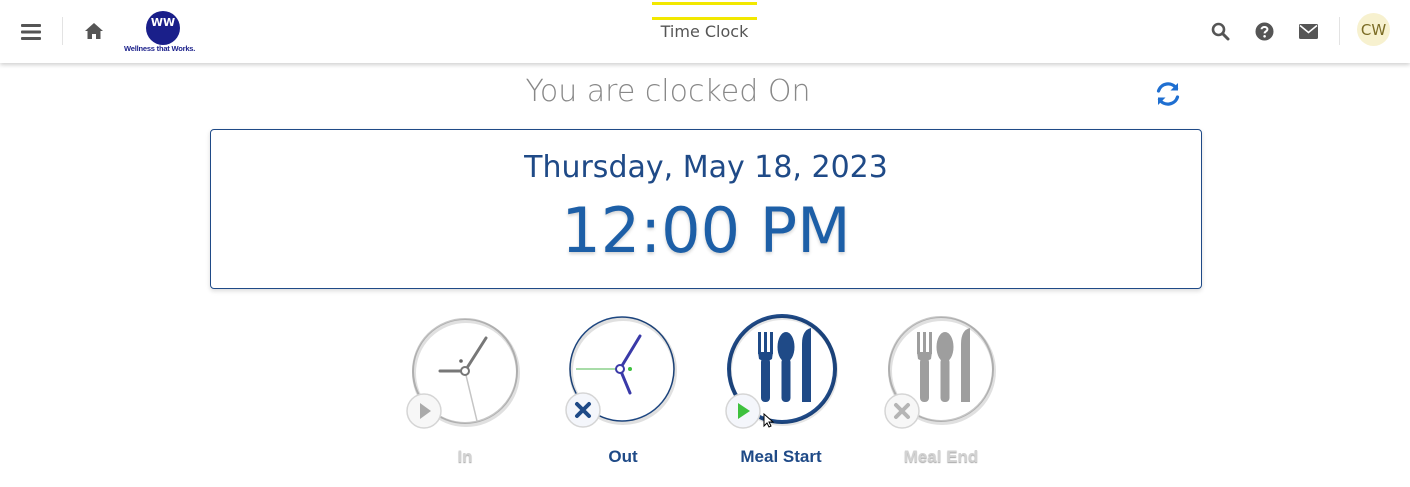 Image resolution: width=1410 pixels, height=487 pixels. What do you see at coordinates (706, 230) in the screenshot?
I see `current-time: 12:00 PM` at bounding box center [706, 230].